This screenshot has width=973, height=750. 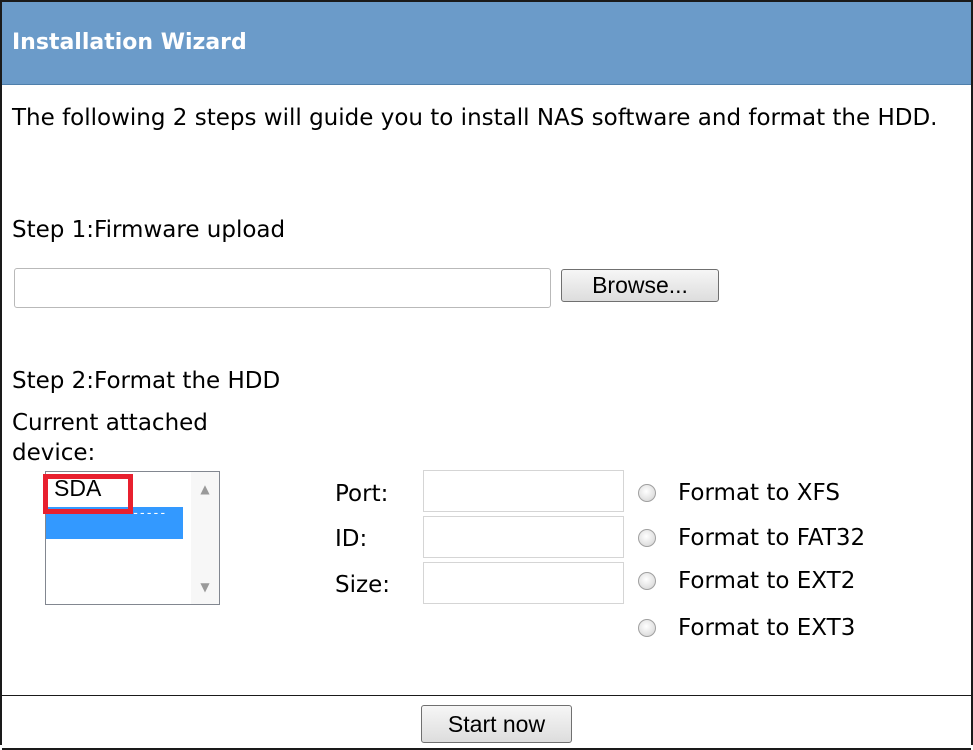 What do you see at coordinates (362, 494) in the screenshot?
I see `port-label: Port:` at bounding box center [362, 494].